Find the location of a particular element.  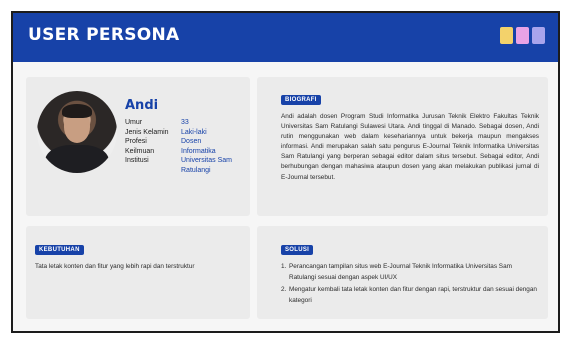

attribute-row: Jenis Kelamin Laki-laki is located at coordinates (188, 133).